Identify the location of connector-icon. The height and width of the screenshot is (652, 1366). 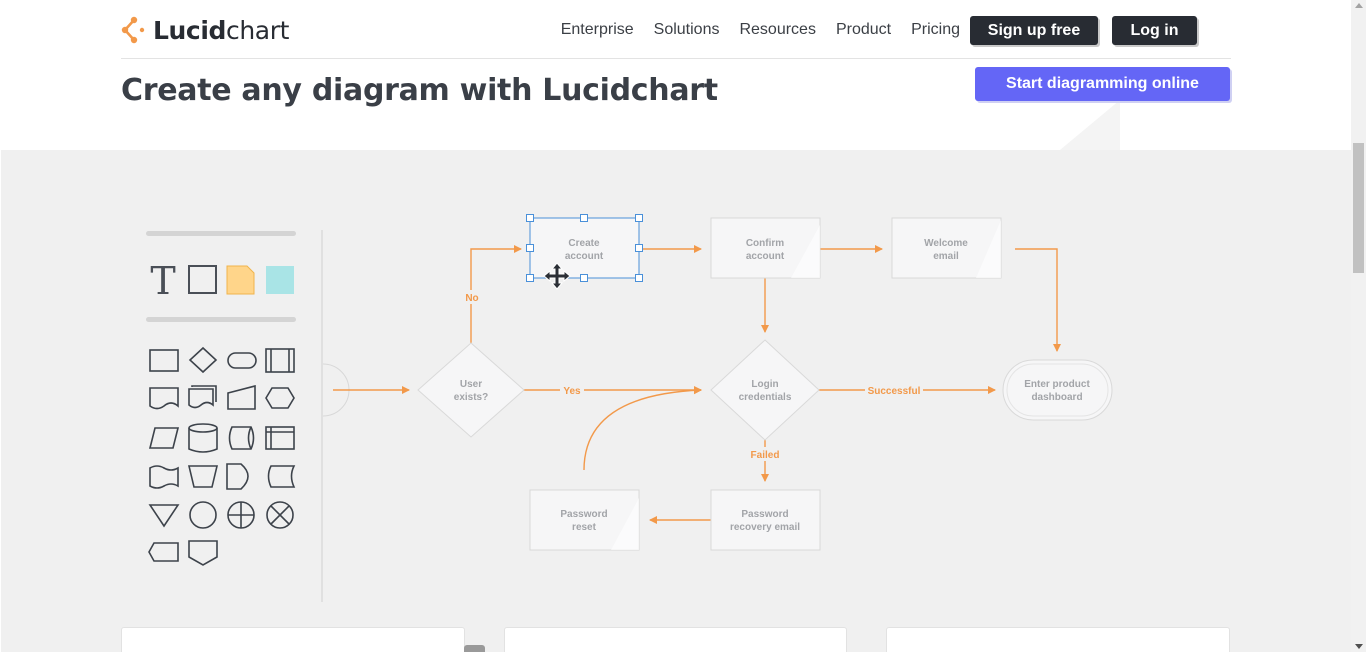
(203, 515).